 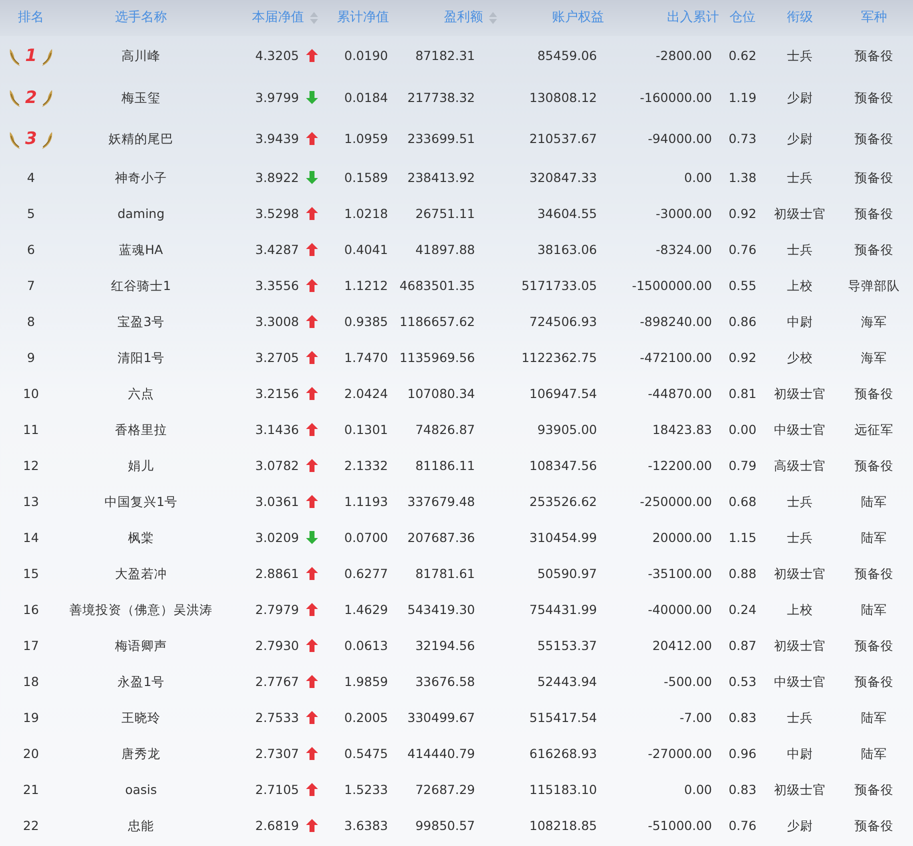 I want to click on cumulative-value: 1.0218, so click(x=366, y=214).